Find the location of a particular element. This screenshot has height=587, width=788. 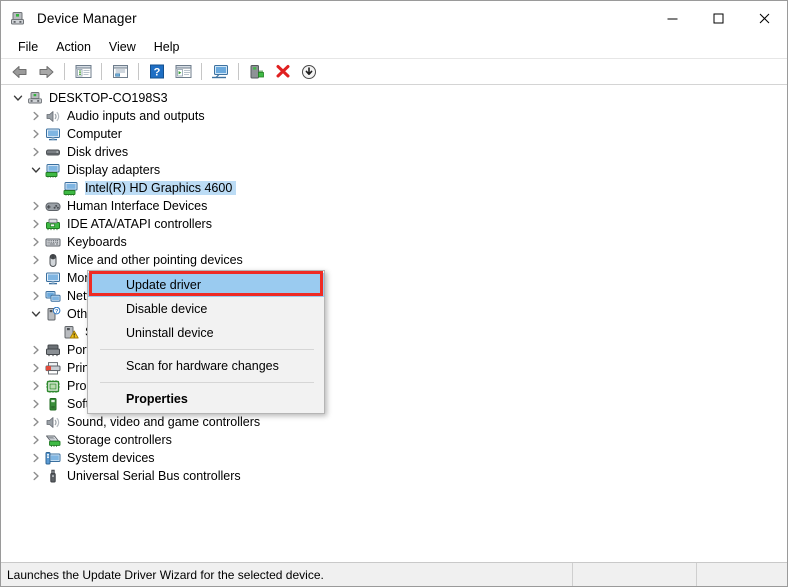

network-adapter-icon is located at coordinates (53, 296).